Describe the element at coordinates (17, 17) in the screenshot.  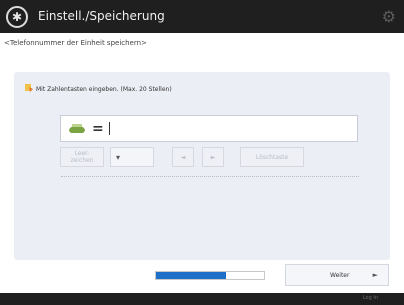
I see `settings-menu-icon: ✱` at that location.